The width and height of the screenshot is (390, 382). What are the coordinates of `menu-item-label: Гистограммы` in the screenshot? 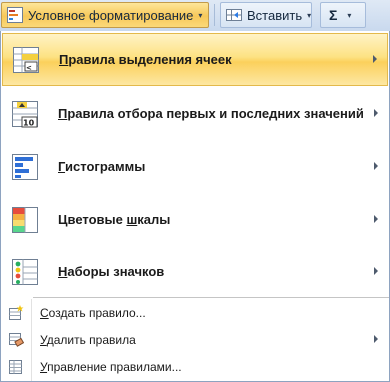 It's located at (102, 166).